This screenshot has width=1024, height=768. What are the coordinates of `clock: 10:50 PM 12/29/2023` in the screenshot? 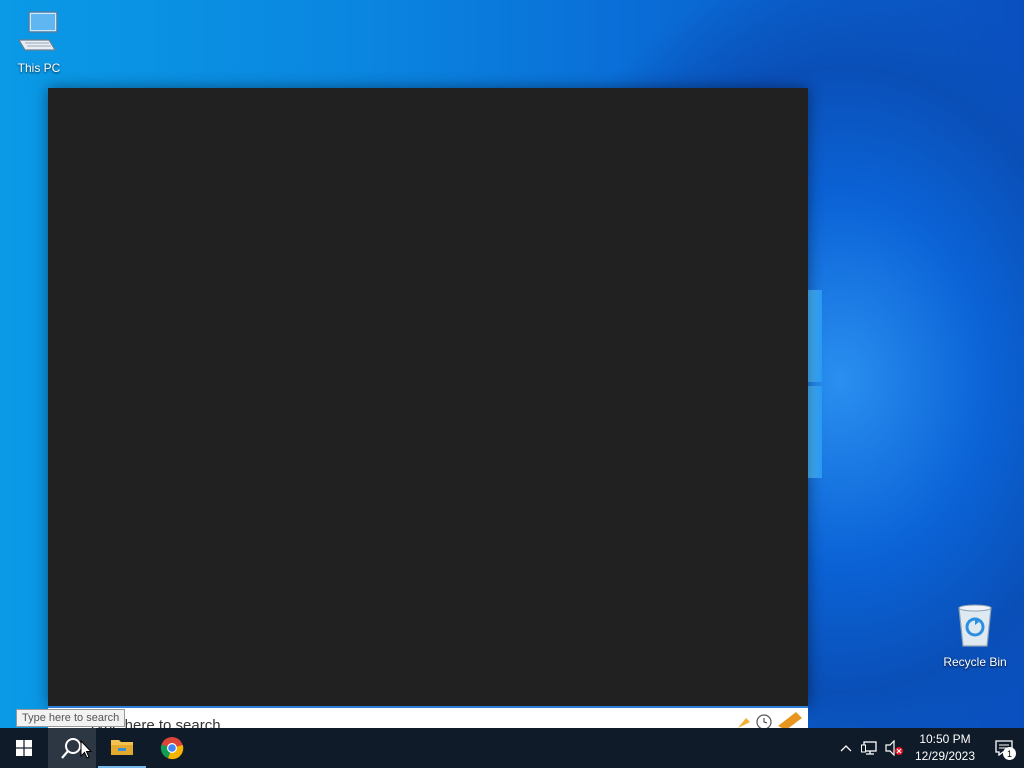 It's located at (945, 748).